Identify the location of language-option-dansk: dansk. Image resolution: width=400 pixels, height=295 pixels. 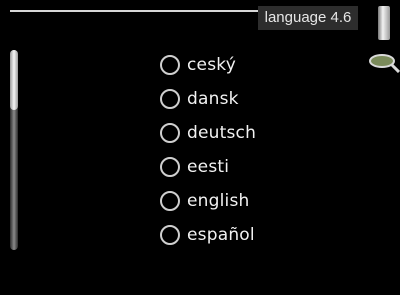
(208, 99).